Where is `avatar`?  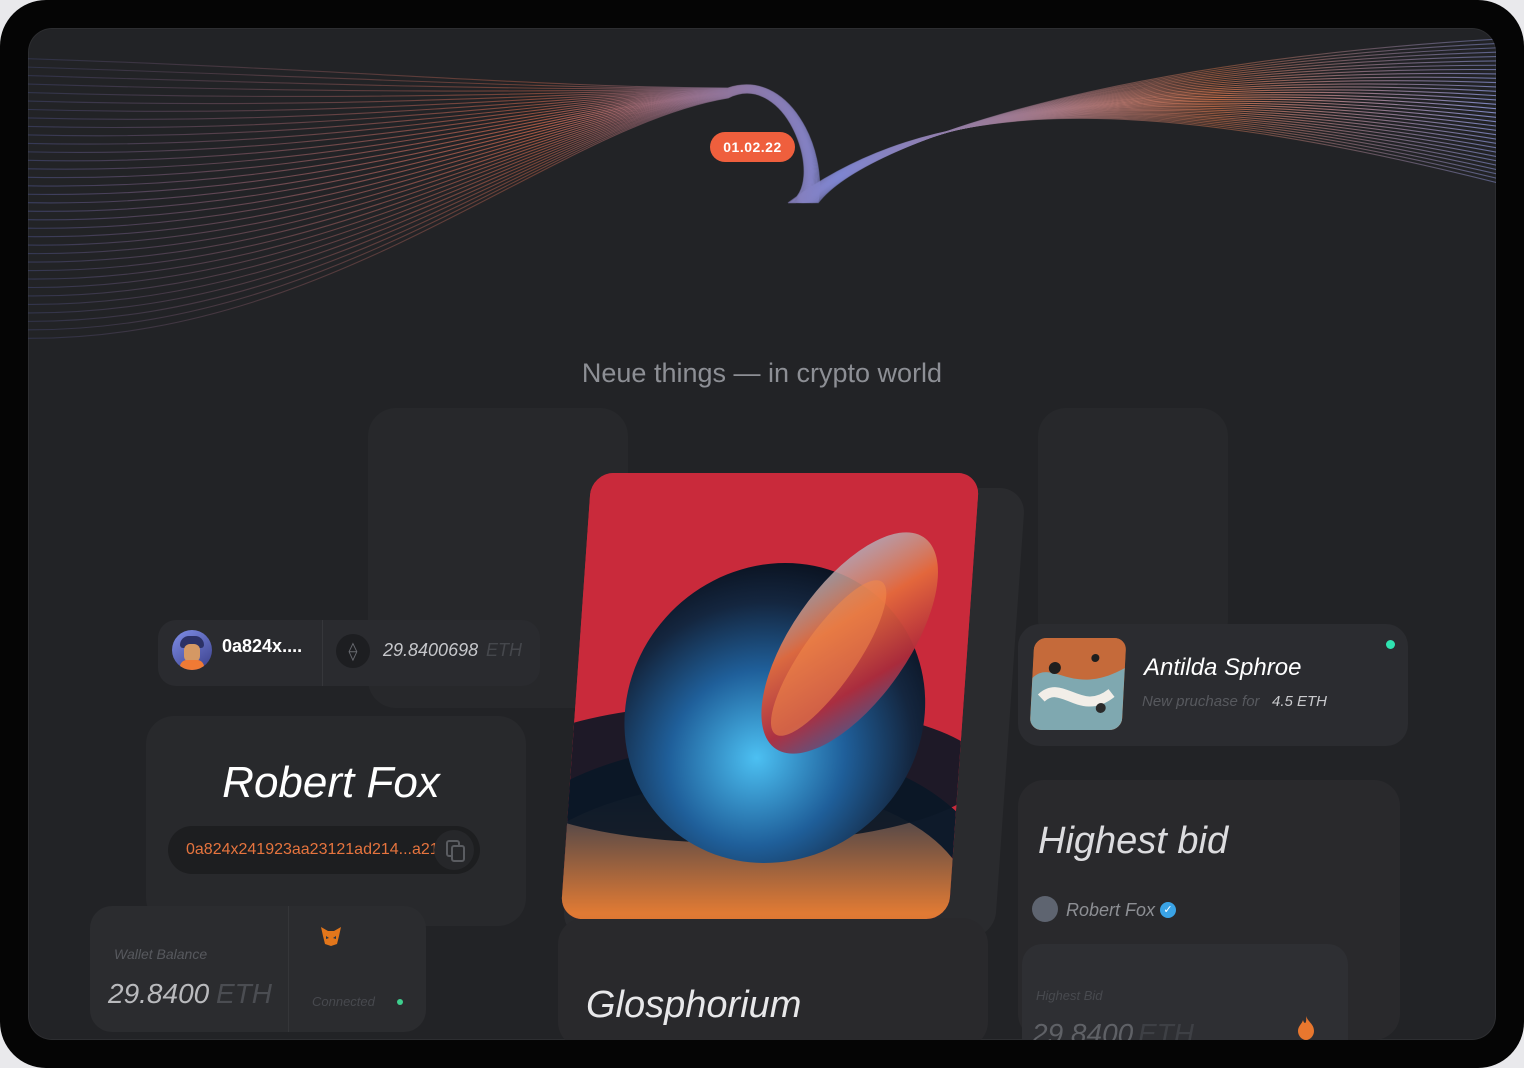
avatar is located at coordinates (192, 650).